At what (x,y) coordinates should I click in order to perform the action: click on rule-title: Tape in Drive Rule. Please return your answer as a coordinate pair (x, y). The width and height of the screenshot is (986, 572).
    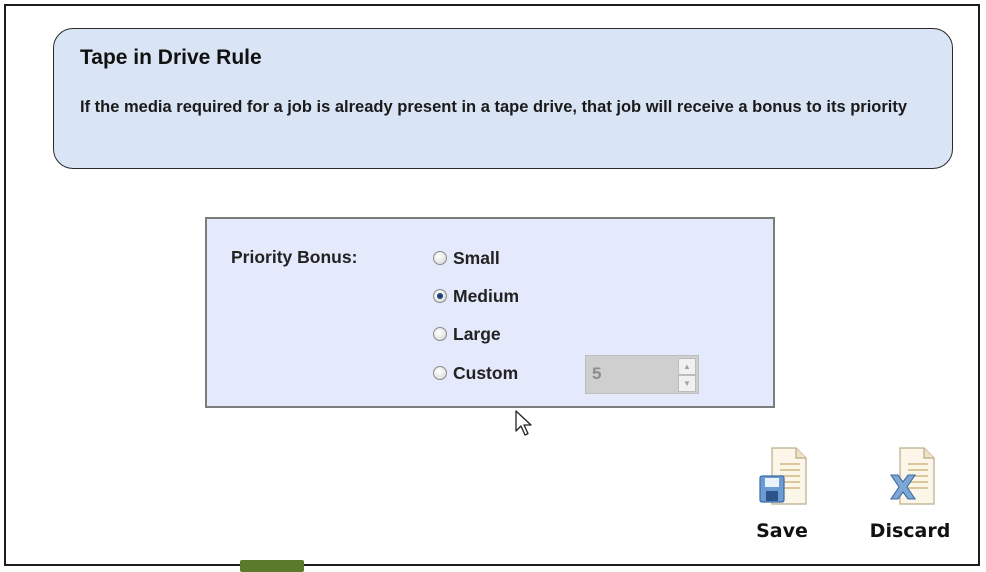
    Looking at the image, I should click on (171, 57).